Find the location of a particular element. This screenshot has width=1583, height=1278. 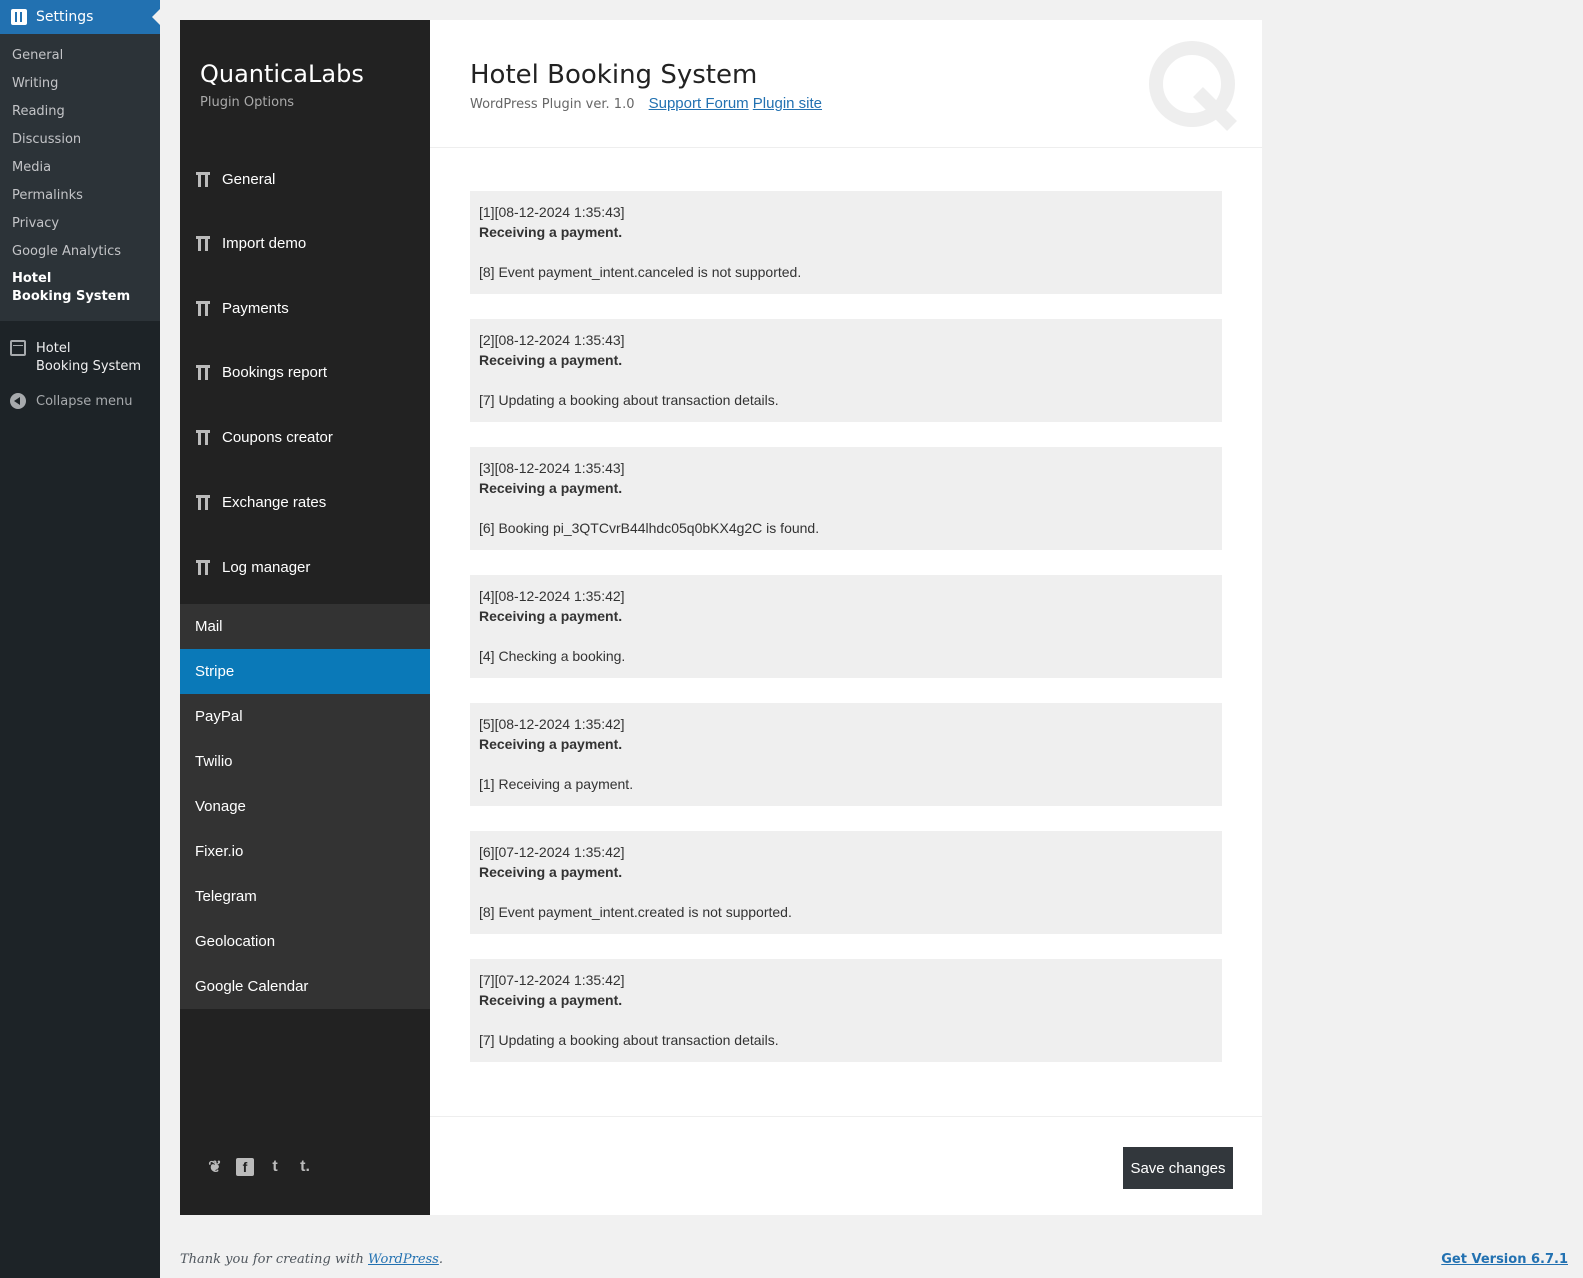

get-version-link: Get Version 6.7.1 is located at coordinates (1504, 1259).